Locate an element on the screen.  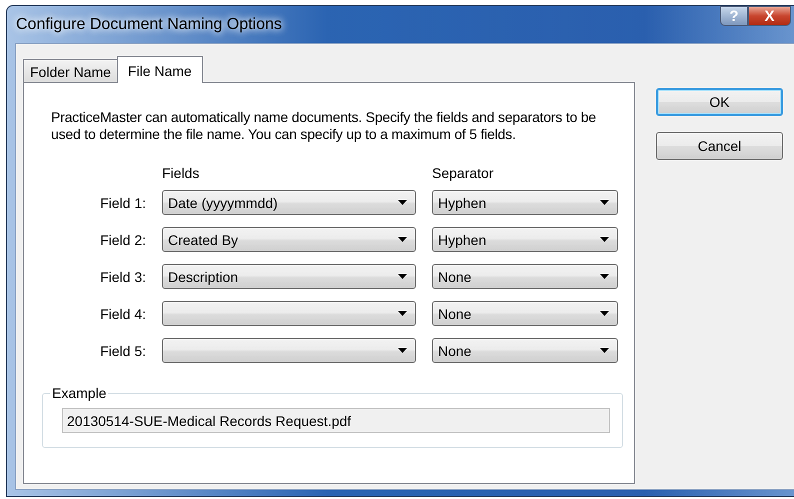
dialog-button: OK is located at coordinates (719, 102).